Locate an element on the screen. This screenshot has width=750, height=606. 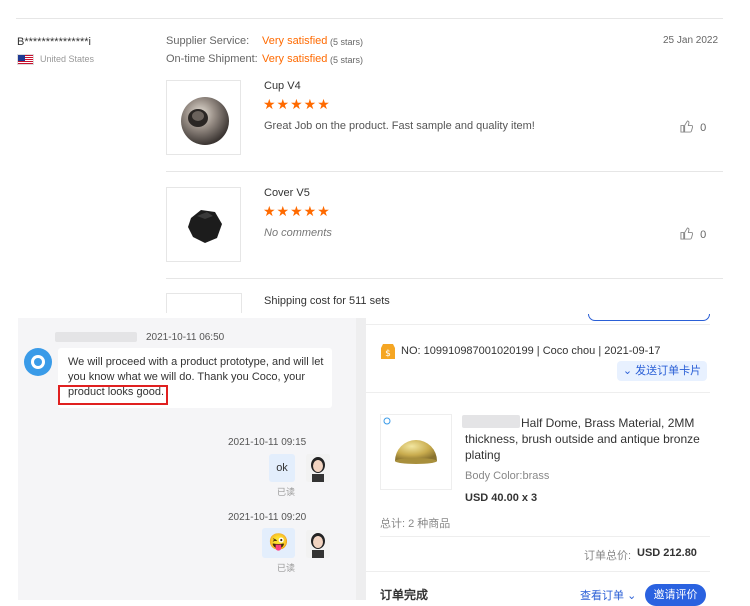
order-top-divider is located at coordinates (538, 324).